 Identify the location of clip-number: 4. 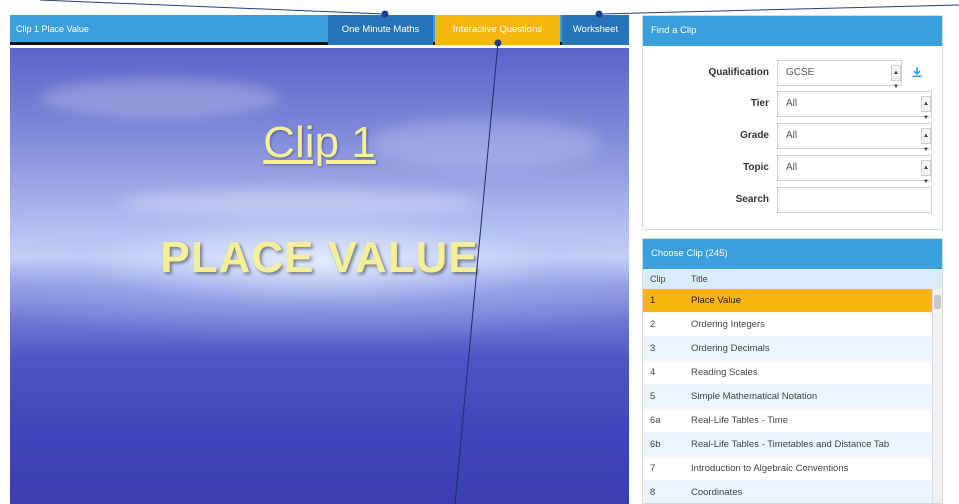
(653, 372).